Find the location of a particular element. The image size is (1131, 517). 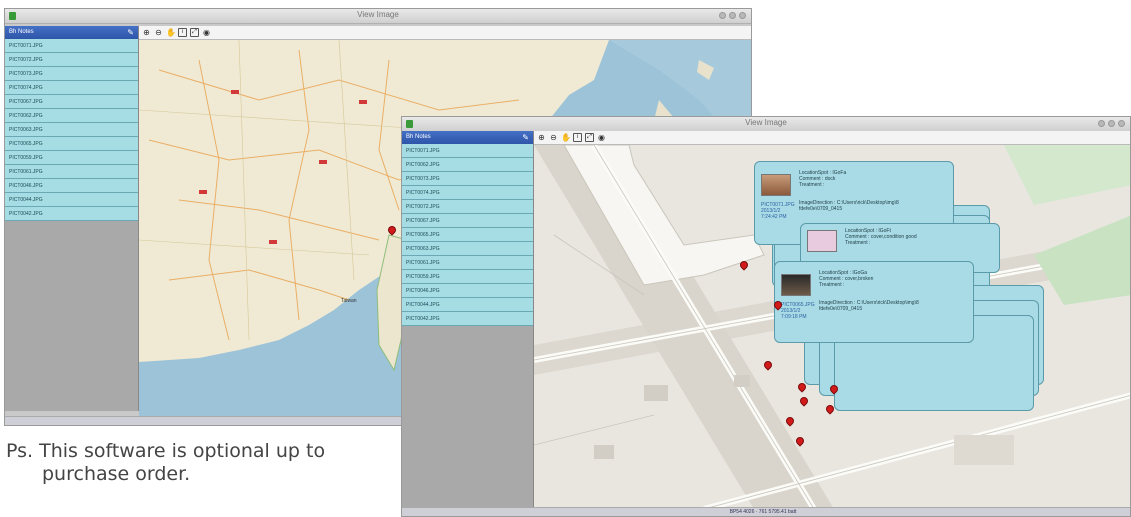

front-window-titlebar: View Image is located at coordinates (766, 124).